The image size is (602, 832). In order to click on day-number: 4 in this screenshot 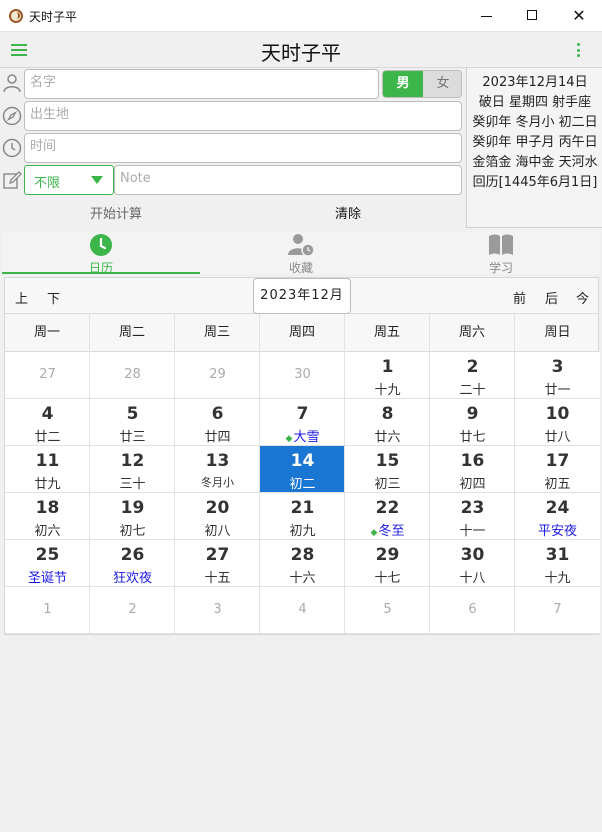, I will do `click(302, 609)`.